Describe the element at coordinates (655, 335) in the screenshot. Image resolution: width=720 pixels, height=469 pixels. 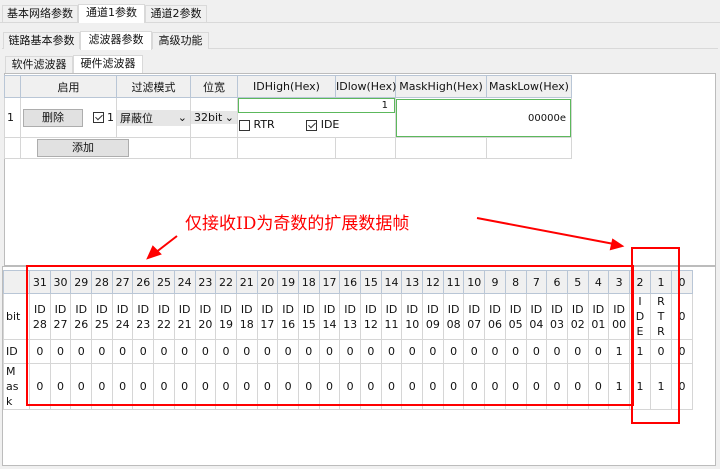
I see `annotation-box-ide-rtr` at that location.